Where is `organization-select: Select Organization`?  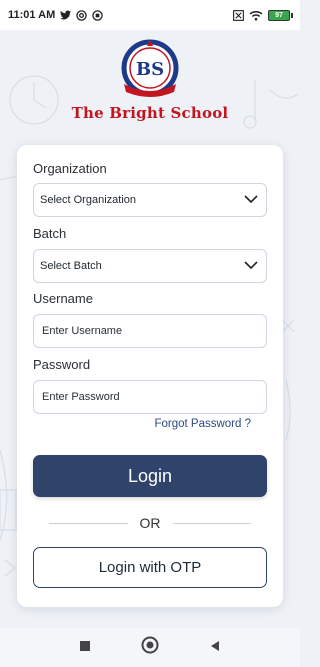
organization-select: Select Organization is located at coordinates (150, 200).